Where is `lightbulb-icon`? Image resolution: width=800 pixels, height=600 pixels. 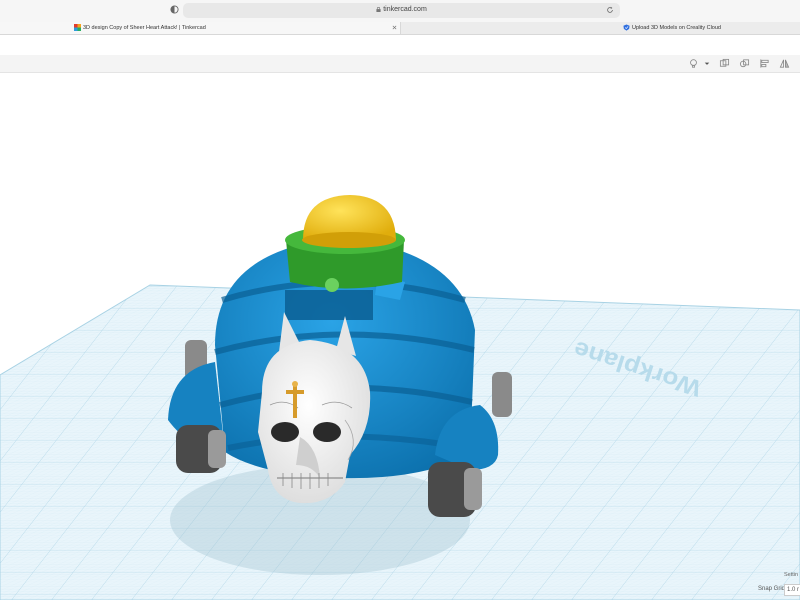 lightbulb-icon is located at coordinates (693, 63).